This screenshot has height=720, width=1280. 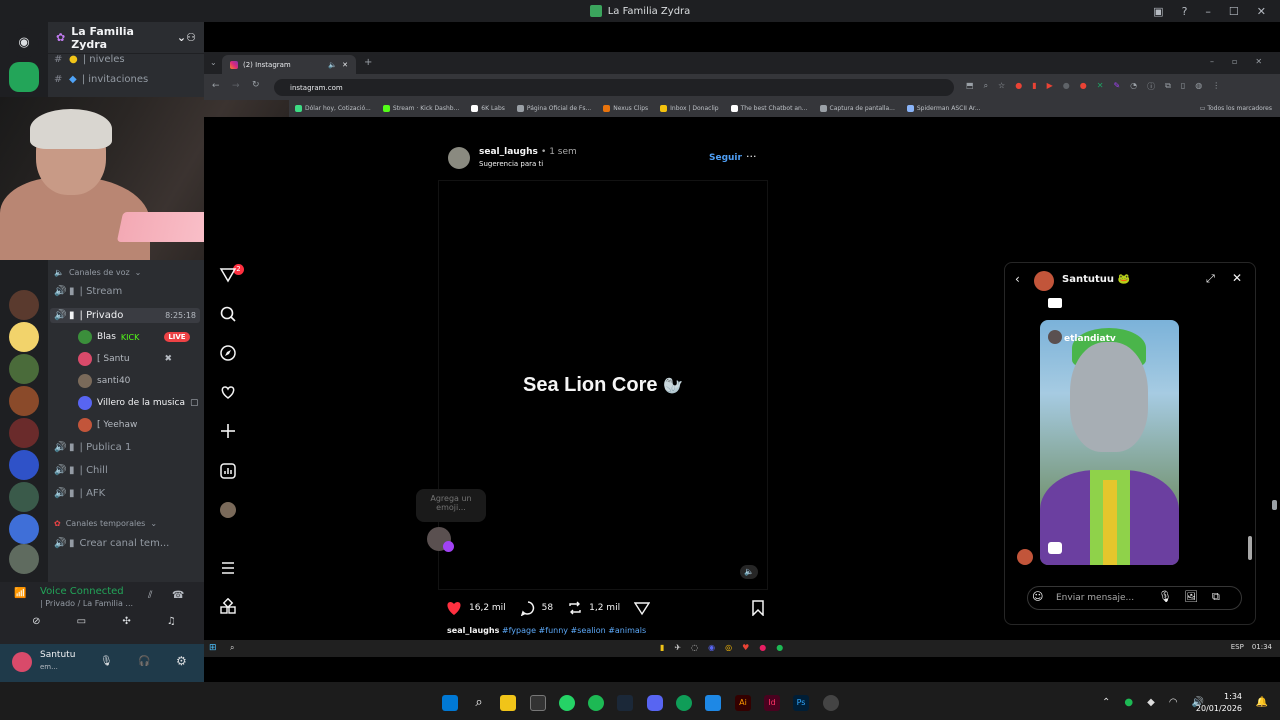 I want to click on browser-tab: (2) Instagram 🔈 ✕, so click(x=289, y=64).